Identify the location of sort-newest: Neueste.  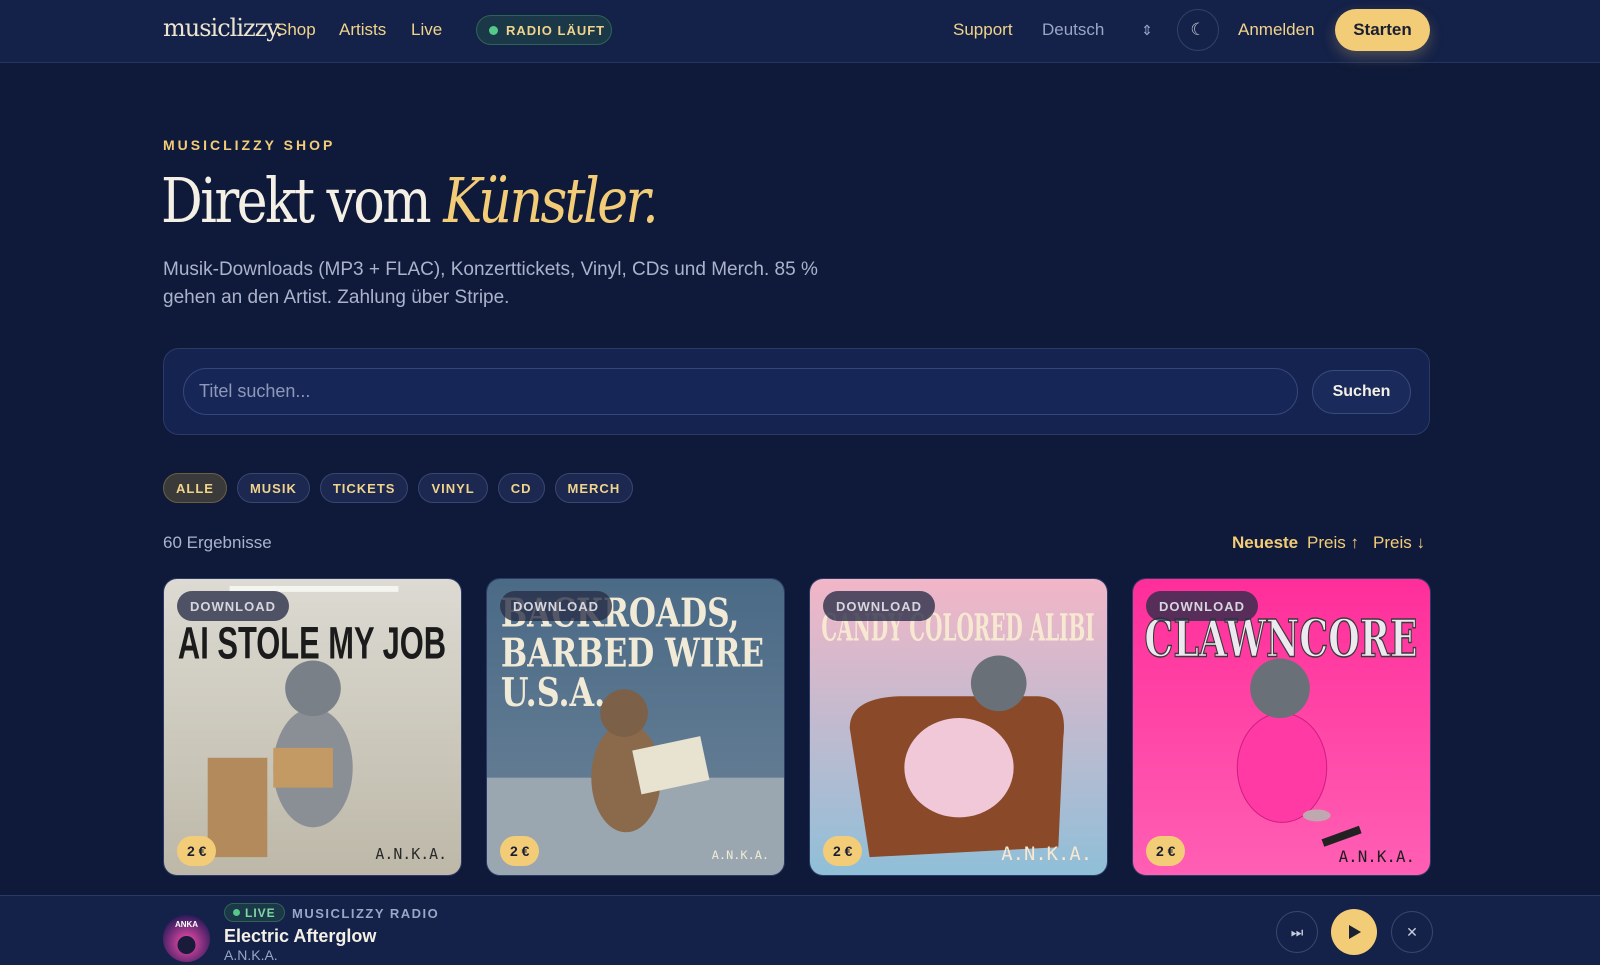
(1265, 543).